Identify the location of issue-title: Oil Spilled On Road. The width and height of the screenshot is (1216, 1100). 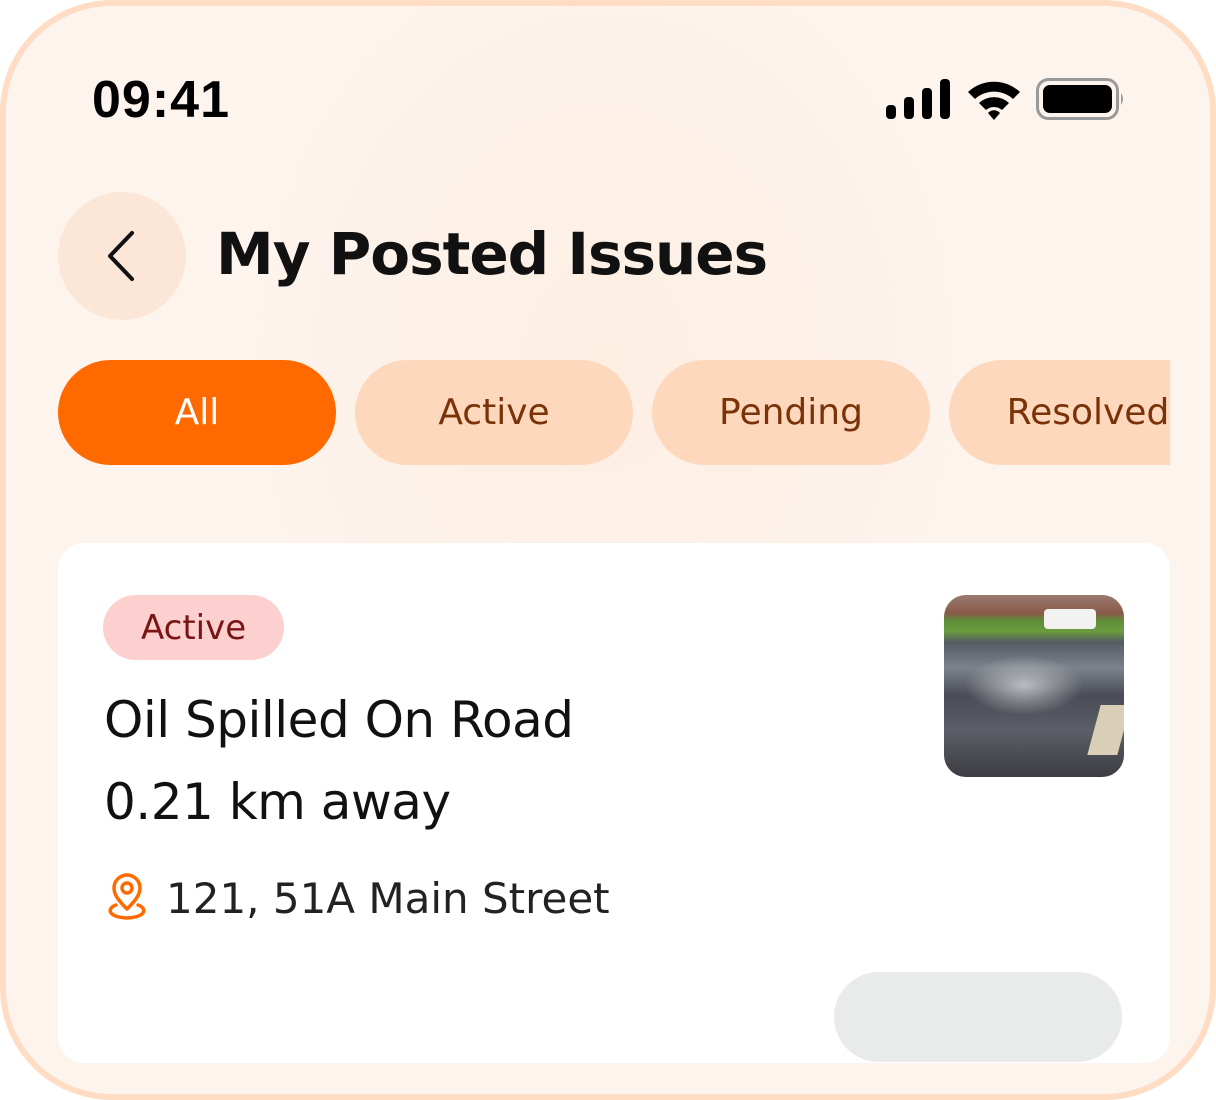
(339, 720).